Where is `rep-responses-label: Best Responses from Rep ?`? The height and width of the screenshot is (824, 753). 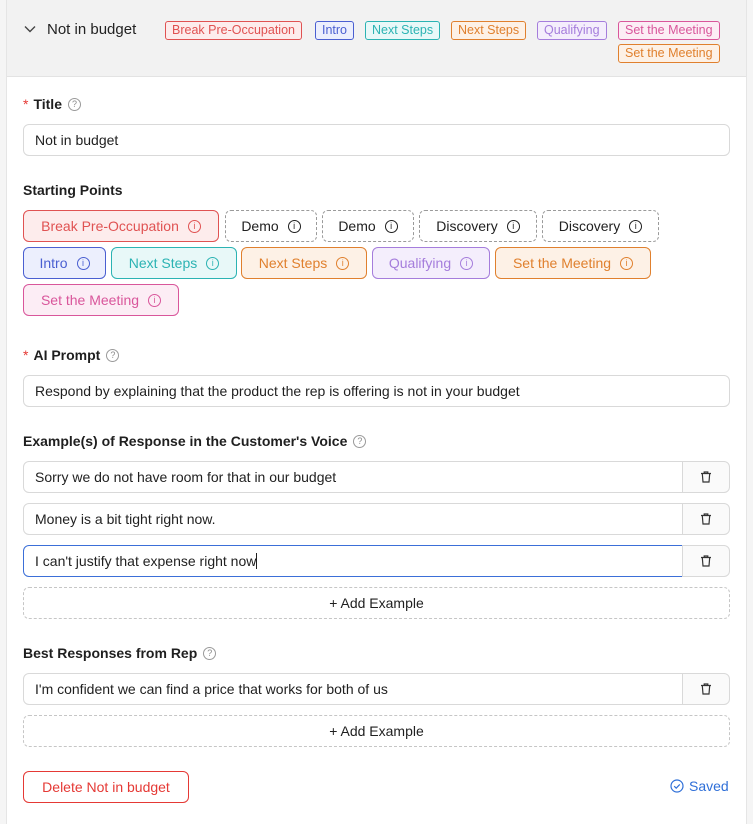 rep-responses-label: Best Responses from Rep ? is located at coordinates (120, 653).